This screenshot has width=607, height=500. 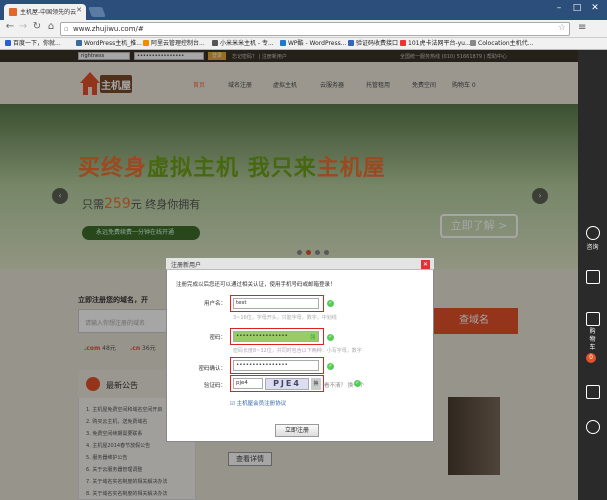 I want to click on bookmark-star-icon: ☆, so click(x=562, y=28).